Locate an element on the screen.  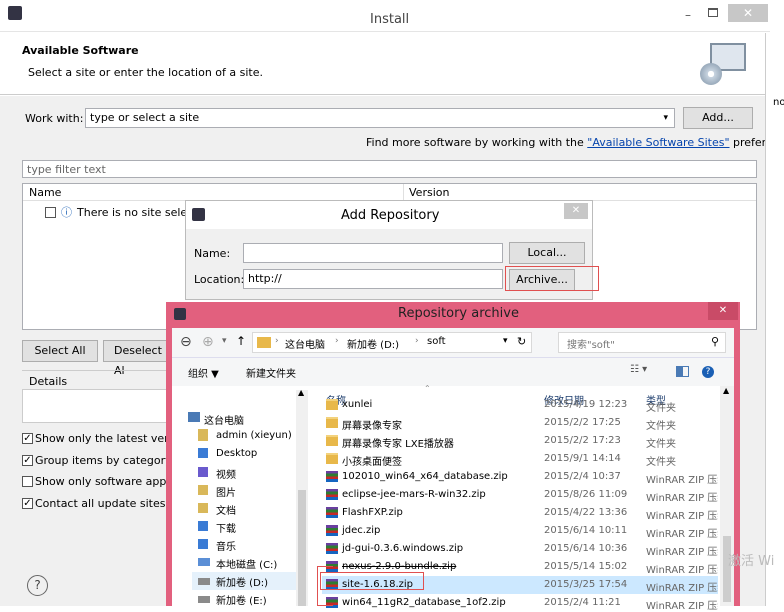
nav-scroll-thumb is located at coordinates (302, 548).